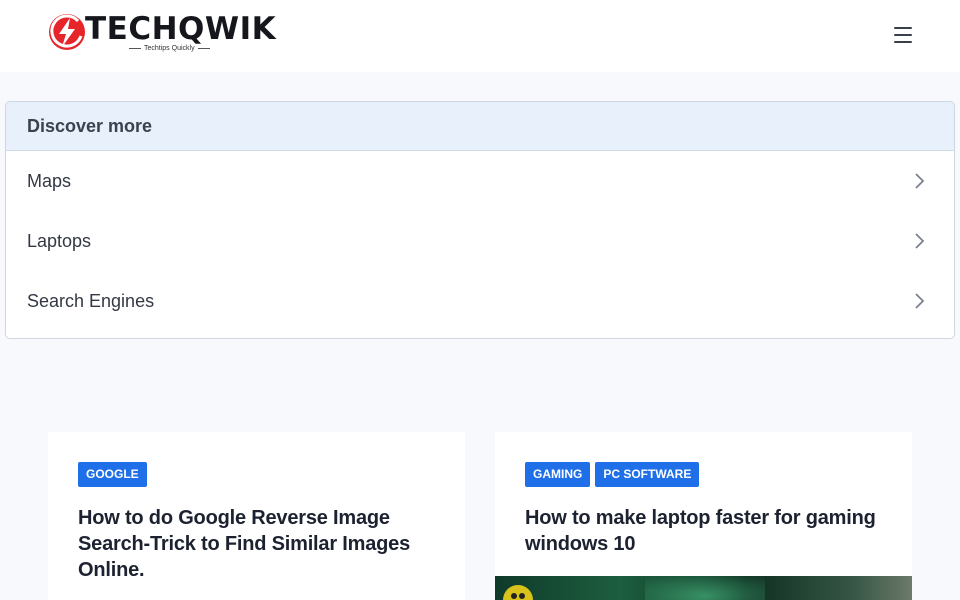 The height and width of the screenshot is (600, 960). I want to click on post-thumbnail-image, so click(703, 588).